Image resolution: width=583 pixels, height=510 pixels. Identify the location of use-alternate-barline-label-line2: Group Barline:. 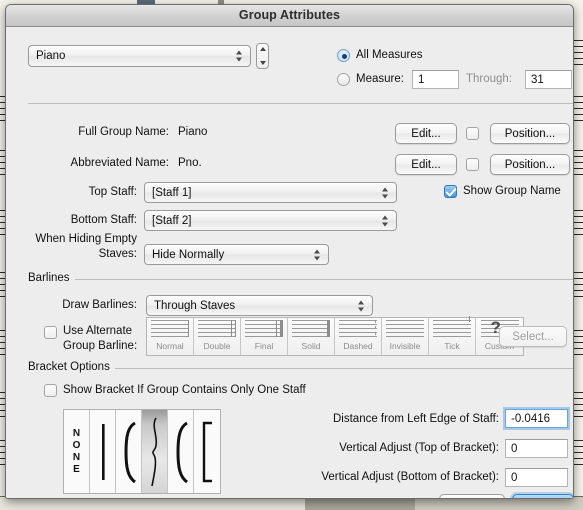
(100, 346).